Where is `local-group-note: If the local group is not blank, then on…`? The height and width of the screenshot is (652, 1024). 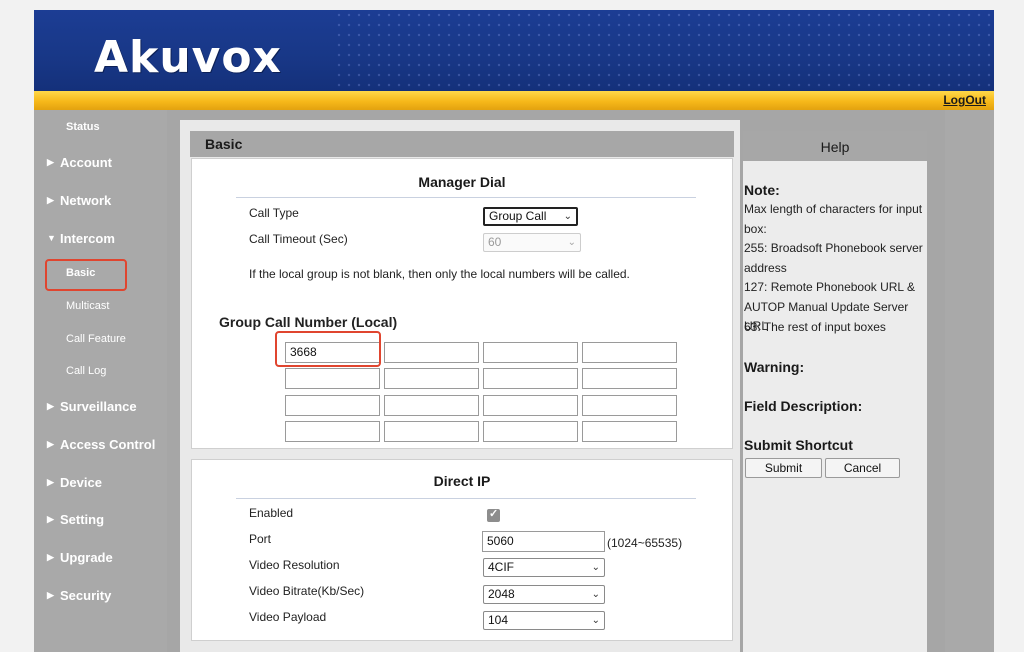
local-group-note: If the local group is not blank, then on… is located at coordinates (439, 274).